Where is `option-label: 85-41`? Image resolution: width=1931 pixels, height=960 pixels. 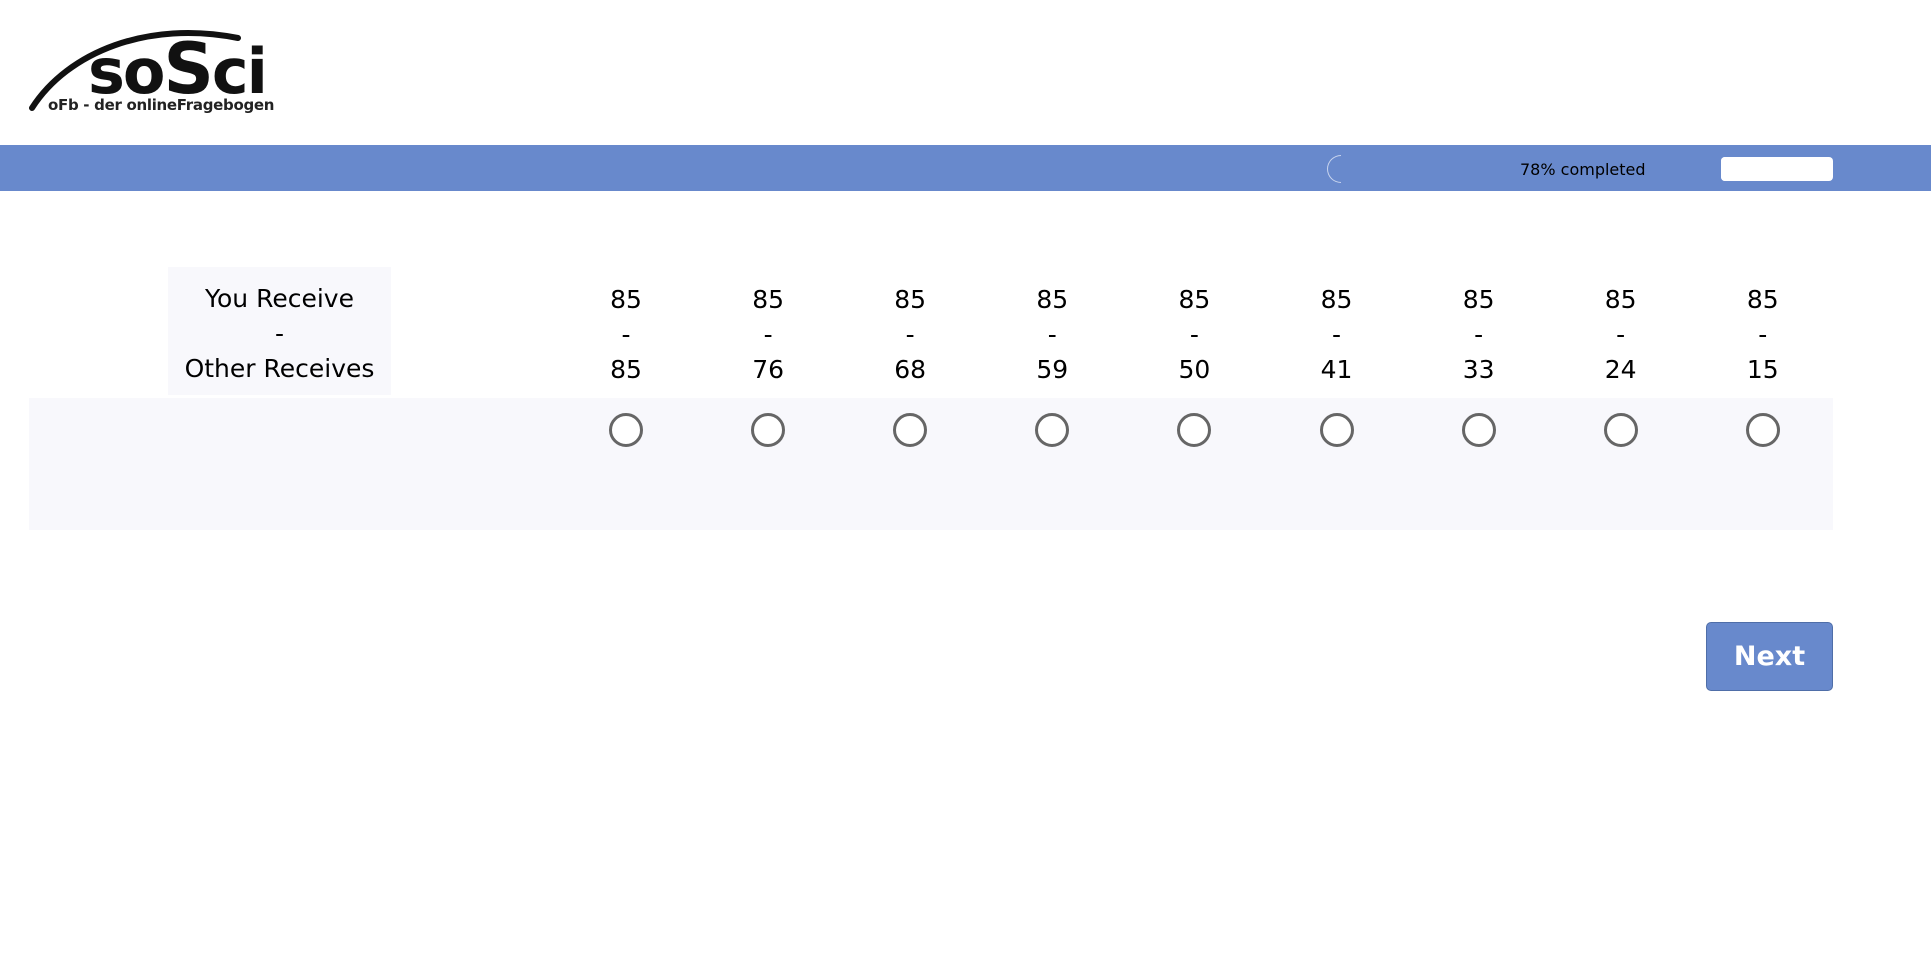
option-label: 85-41 is located at coordinates (1336, 334).